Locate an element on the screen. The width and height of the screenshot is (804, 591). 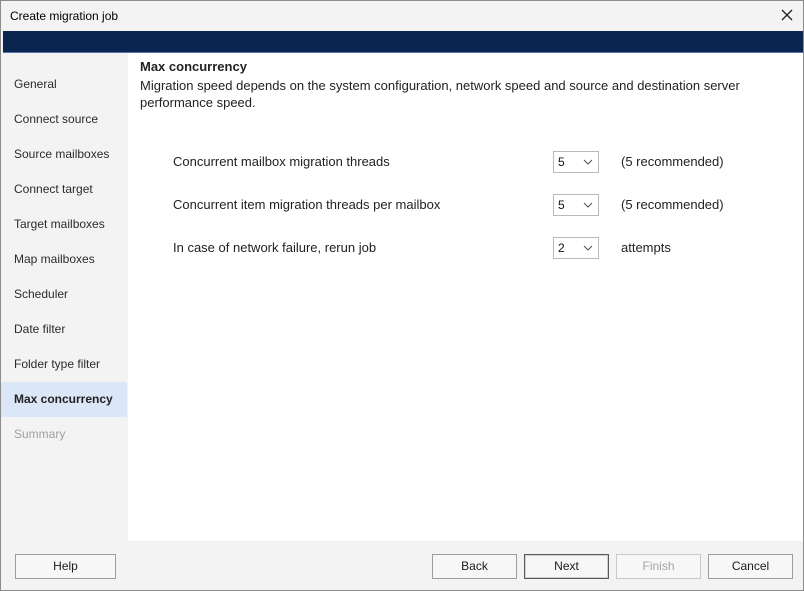
sidebar-item-max-concurrency: Max concurrency is located at coordinates (64, 399).